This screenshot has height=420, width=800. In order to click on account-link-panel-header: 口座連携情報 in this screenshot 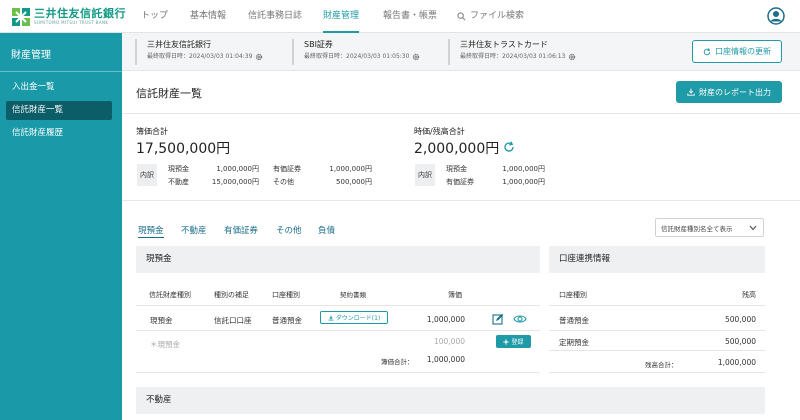, I will do `click(657, 259)`.